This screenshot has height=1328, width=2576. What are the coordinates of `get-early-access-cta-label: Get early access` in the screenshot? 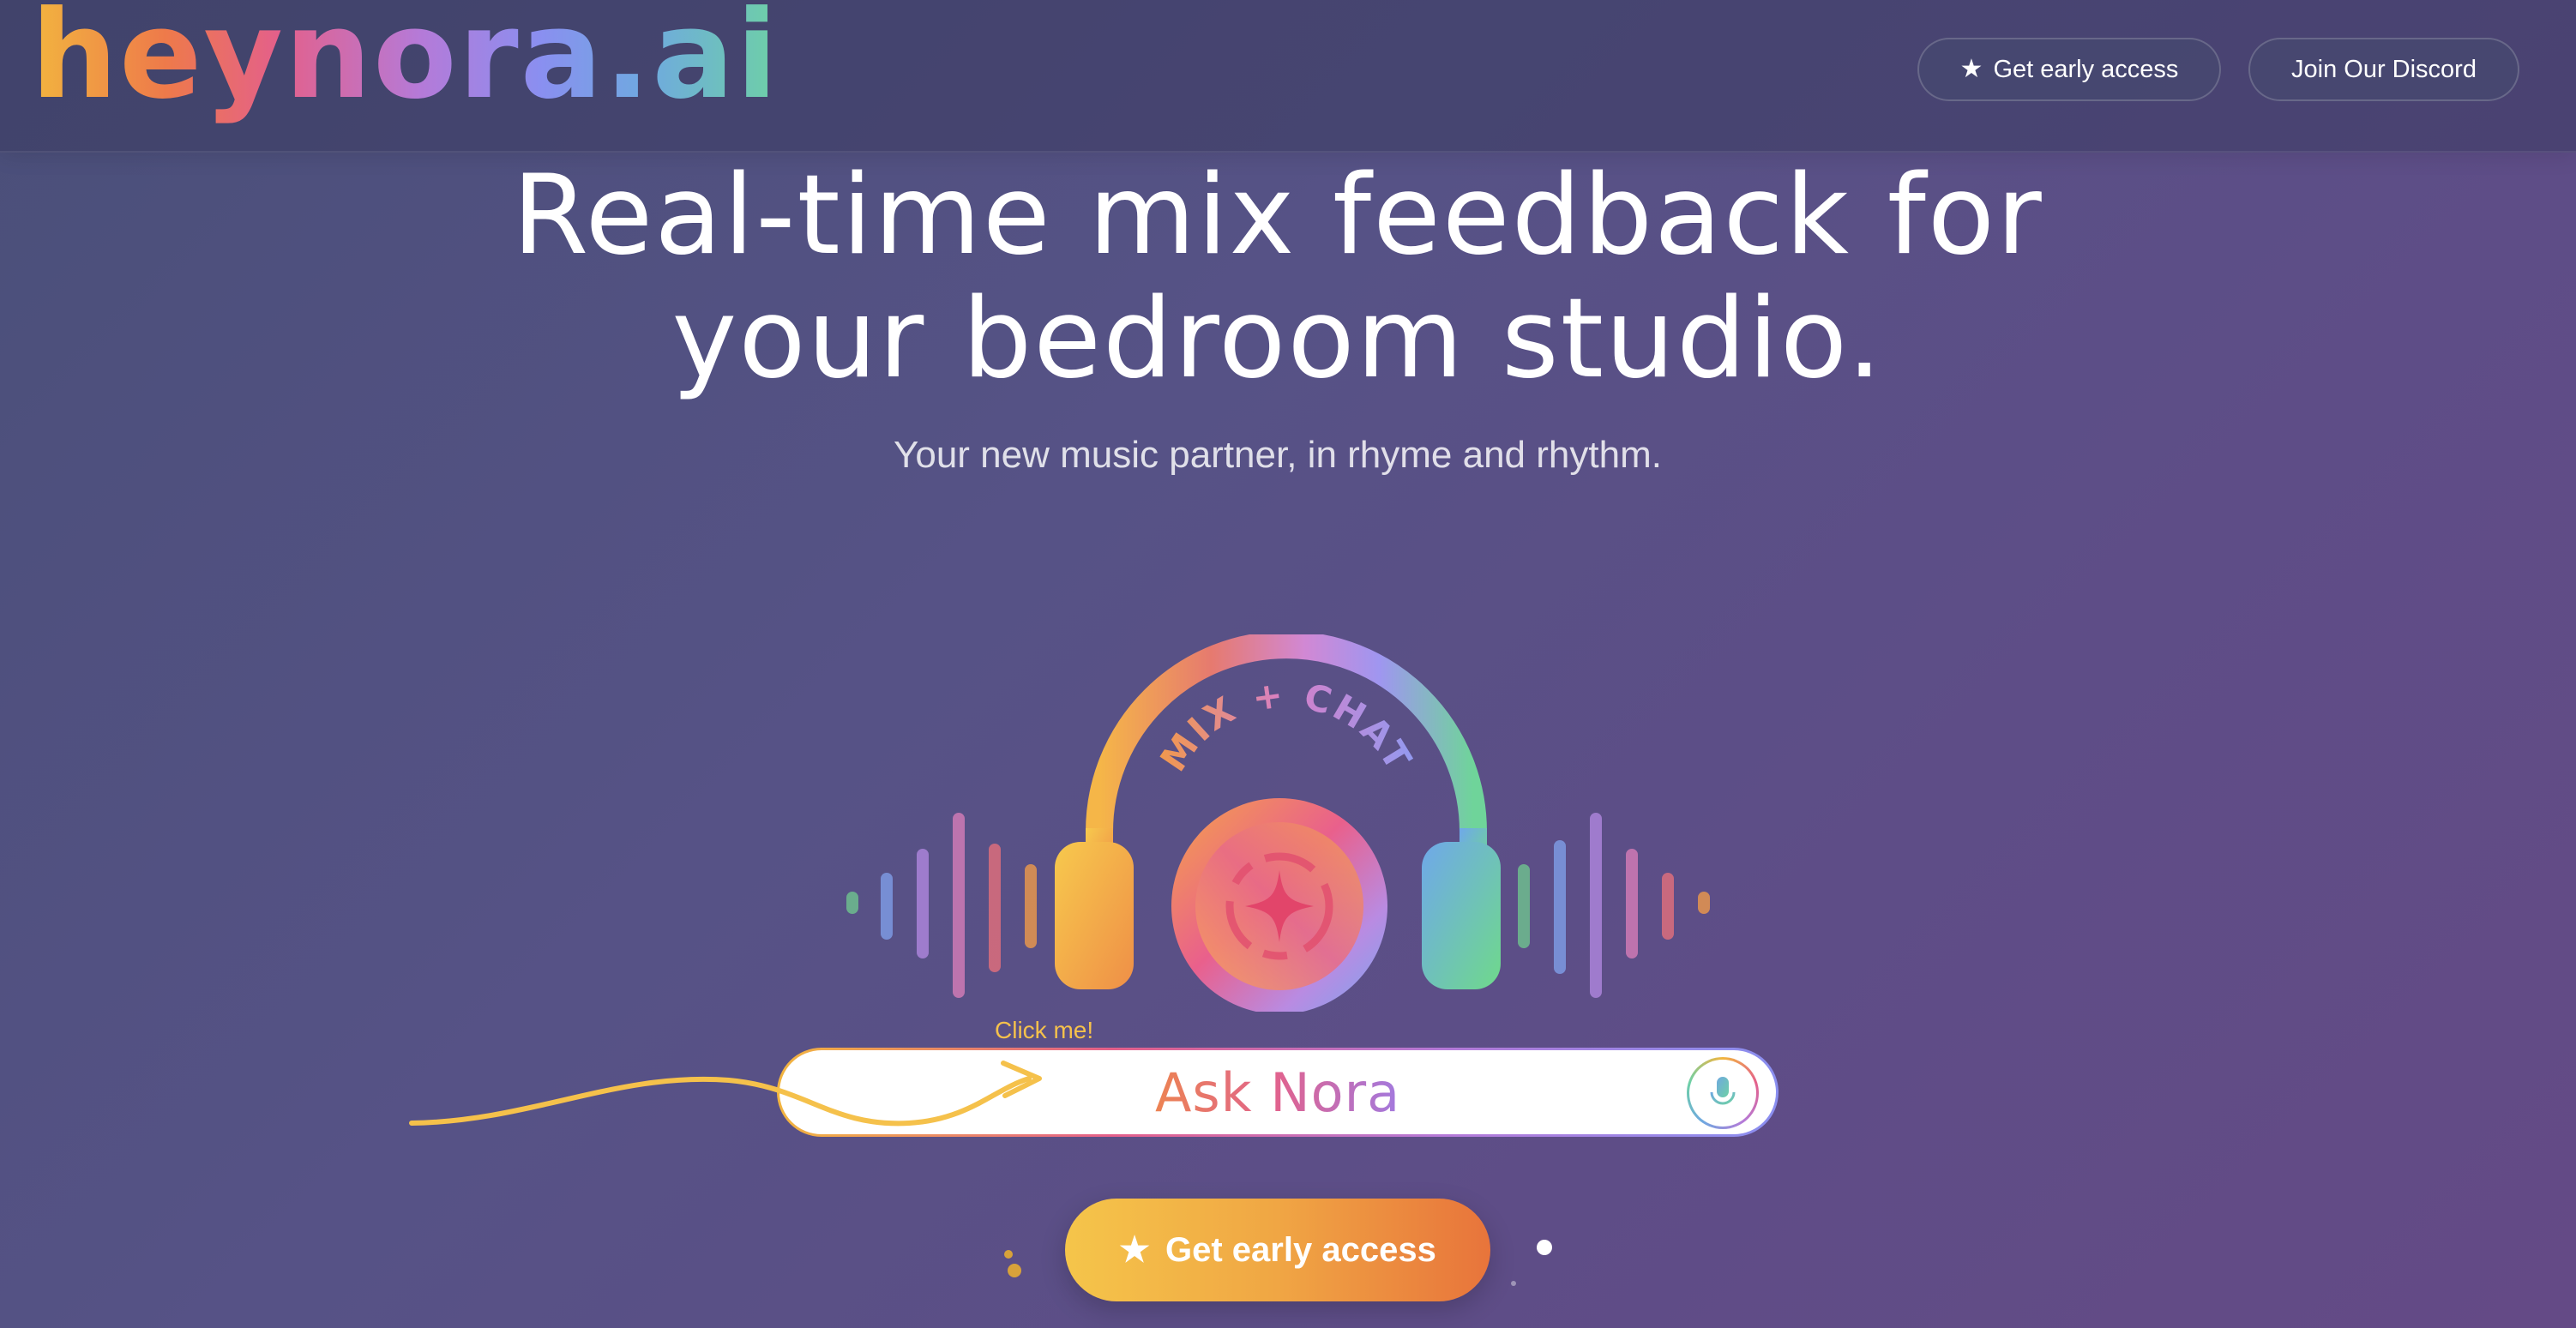 It's located at (1300, 1249).